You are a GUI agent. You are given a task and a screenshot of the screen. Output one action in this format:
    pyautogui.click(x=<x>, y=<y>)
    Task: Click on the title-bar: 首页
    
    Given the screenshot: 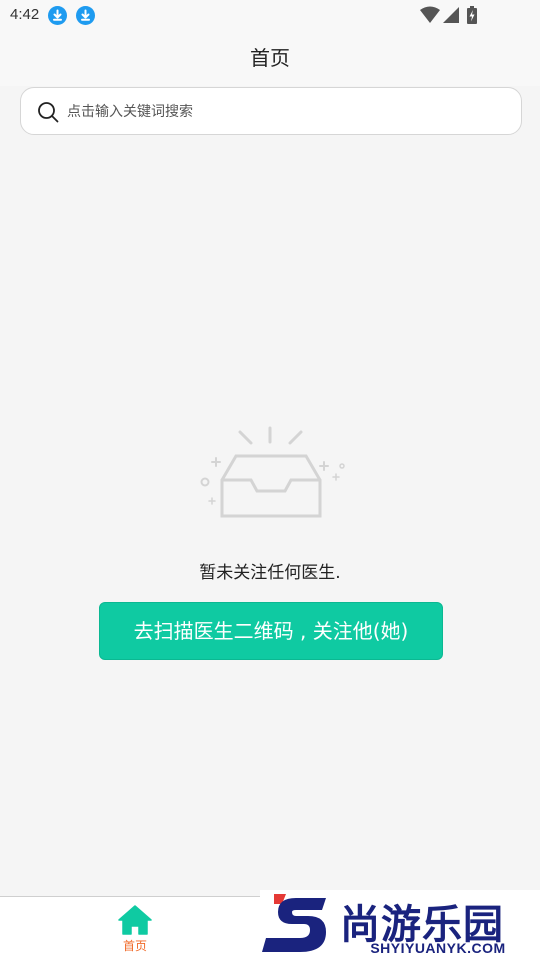 What is the action you would take?
    pyautogui.click(x=270, y=58)
    